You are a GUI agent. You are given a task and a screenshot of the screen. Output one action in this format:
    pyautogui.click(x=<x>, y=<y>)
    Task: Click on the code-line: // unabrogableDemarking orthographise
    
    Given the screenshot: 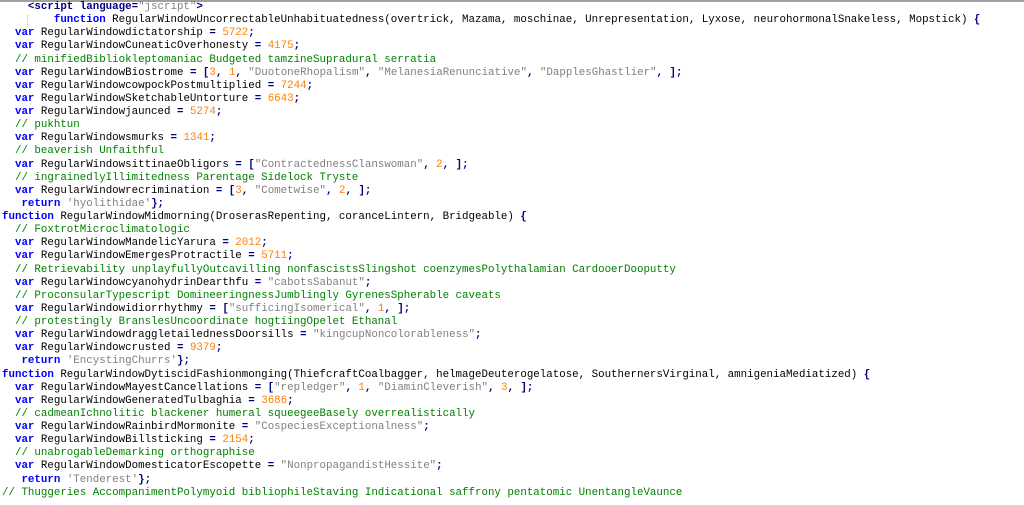 What is the action you would take?
    pyautogui.click(x=513, y=453)
    